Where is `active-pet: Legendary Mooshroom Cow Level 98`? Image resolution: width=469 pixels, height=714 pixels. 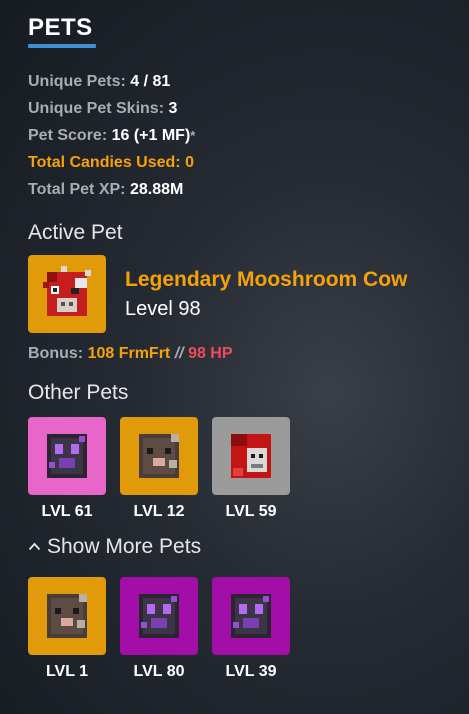
active-pet: Legendary Mooshroom Cow Level 98 is located at coordinates (243, 294).